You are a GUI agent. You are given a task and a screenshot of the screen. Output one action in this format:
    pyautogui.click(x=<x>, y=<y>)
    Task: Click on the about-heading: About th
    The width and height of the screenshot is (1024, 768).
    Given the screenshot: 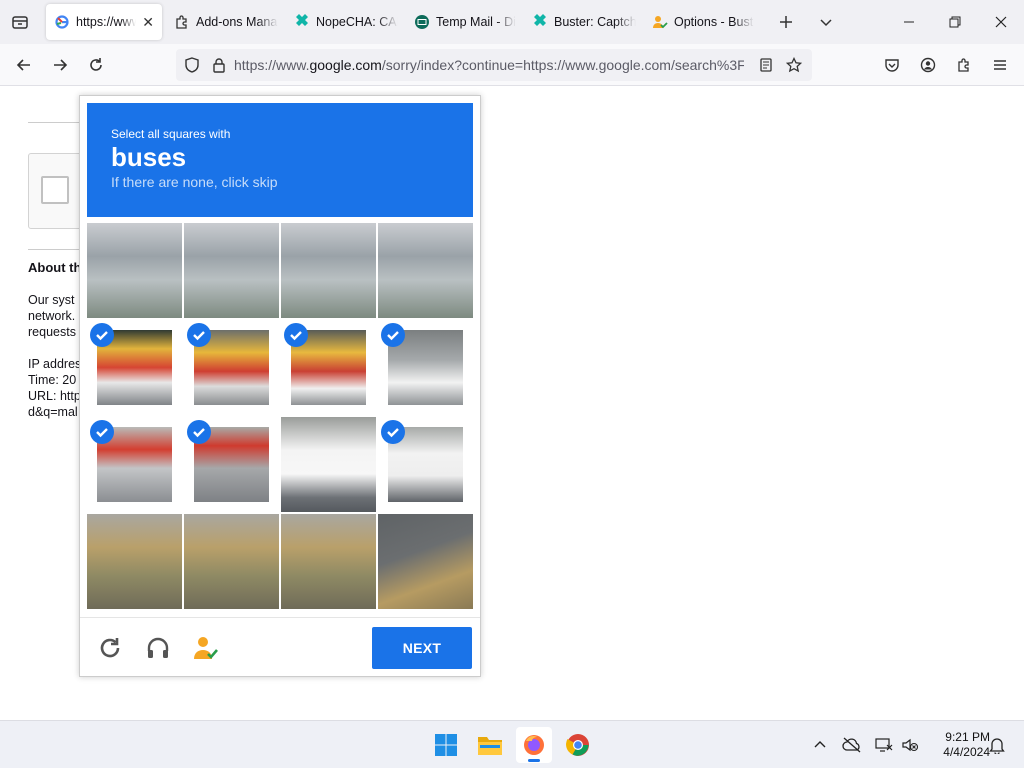 What is the action you would take?
    pyautogui.click(x=55, y=267)
    